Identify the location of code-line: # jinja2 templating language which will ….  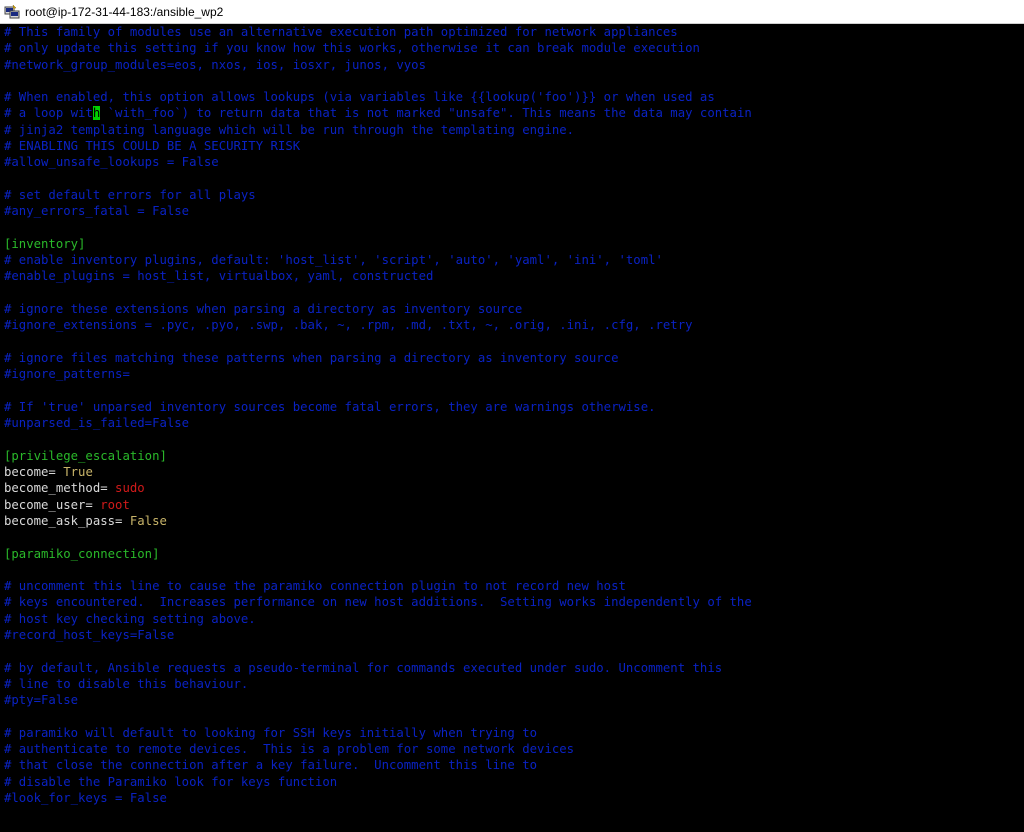
(512, 130).